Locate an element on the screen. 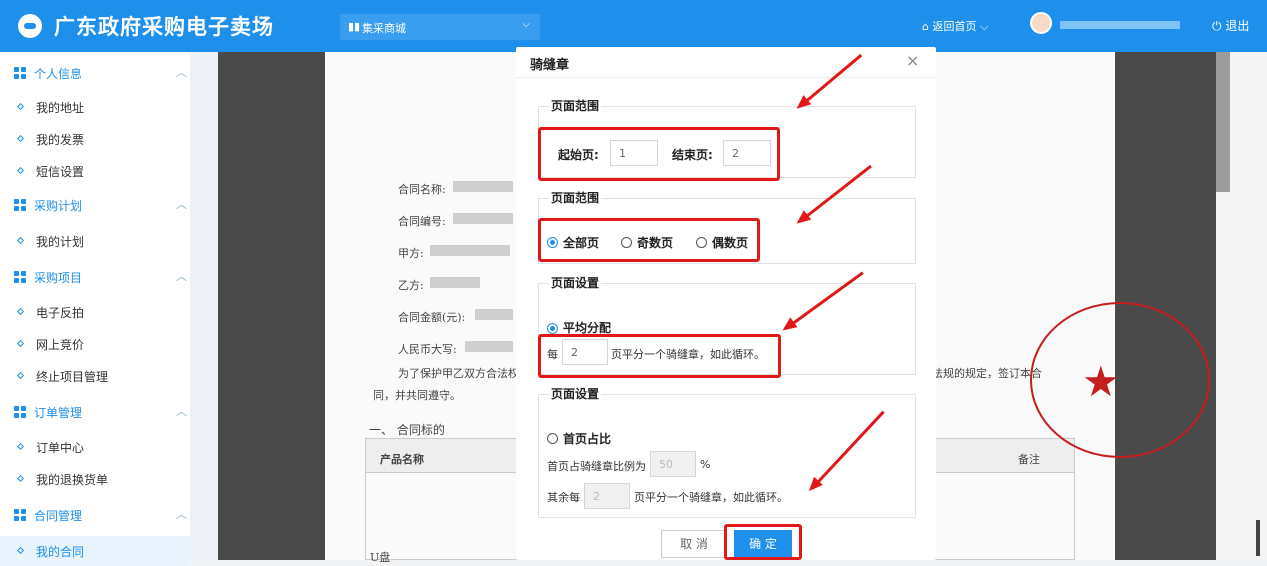 The height and width of the screenshot is (566, 1267). home-link: ⌂ 返回首页 ⌵ is located at coordinates (955, 26).